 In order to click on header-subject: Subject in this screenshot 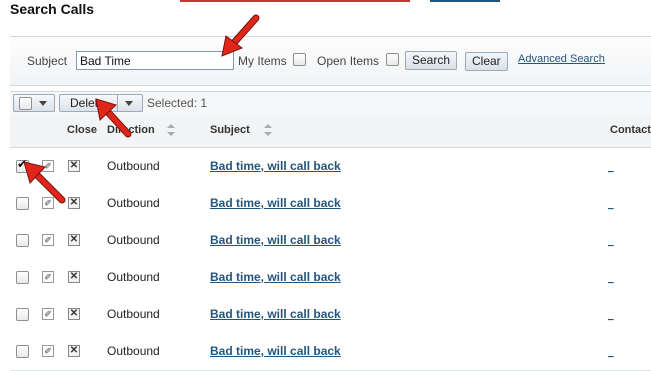, I will do `click(230, 130)`.